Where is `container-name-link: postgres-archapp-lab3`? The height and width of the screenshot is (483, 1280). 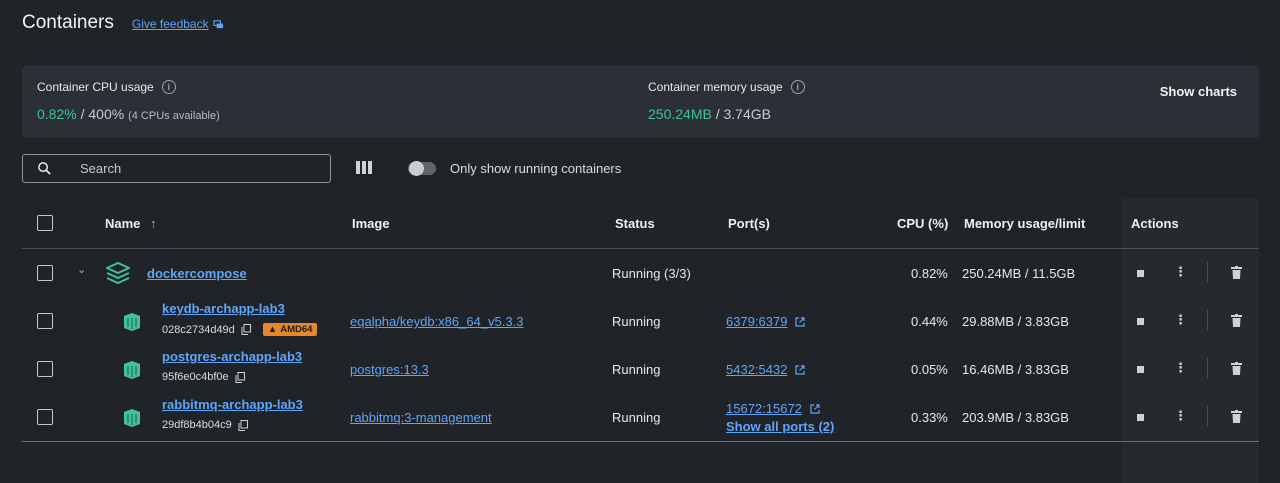
container-name-link: postgres-archapp-lab3 is located at coordinates (232, 356).